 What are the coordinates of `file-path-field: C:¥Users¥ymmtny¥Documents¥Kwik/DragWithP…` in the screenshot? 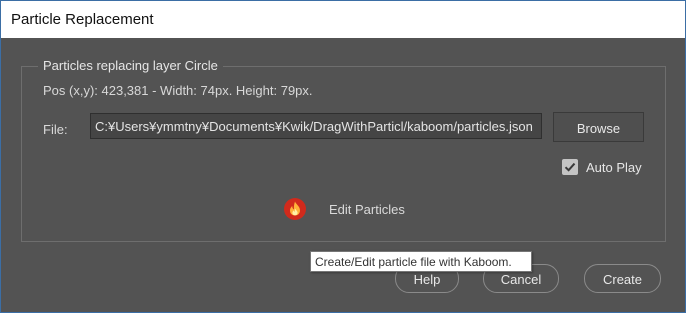 It's located at (316, 126).